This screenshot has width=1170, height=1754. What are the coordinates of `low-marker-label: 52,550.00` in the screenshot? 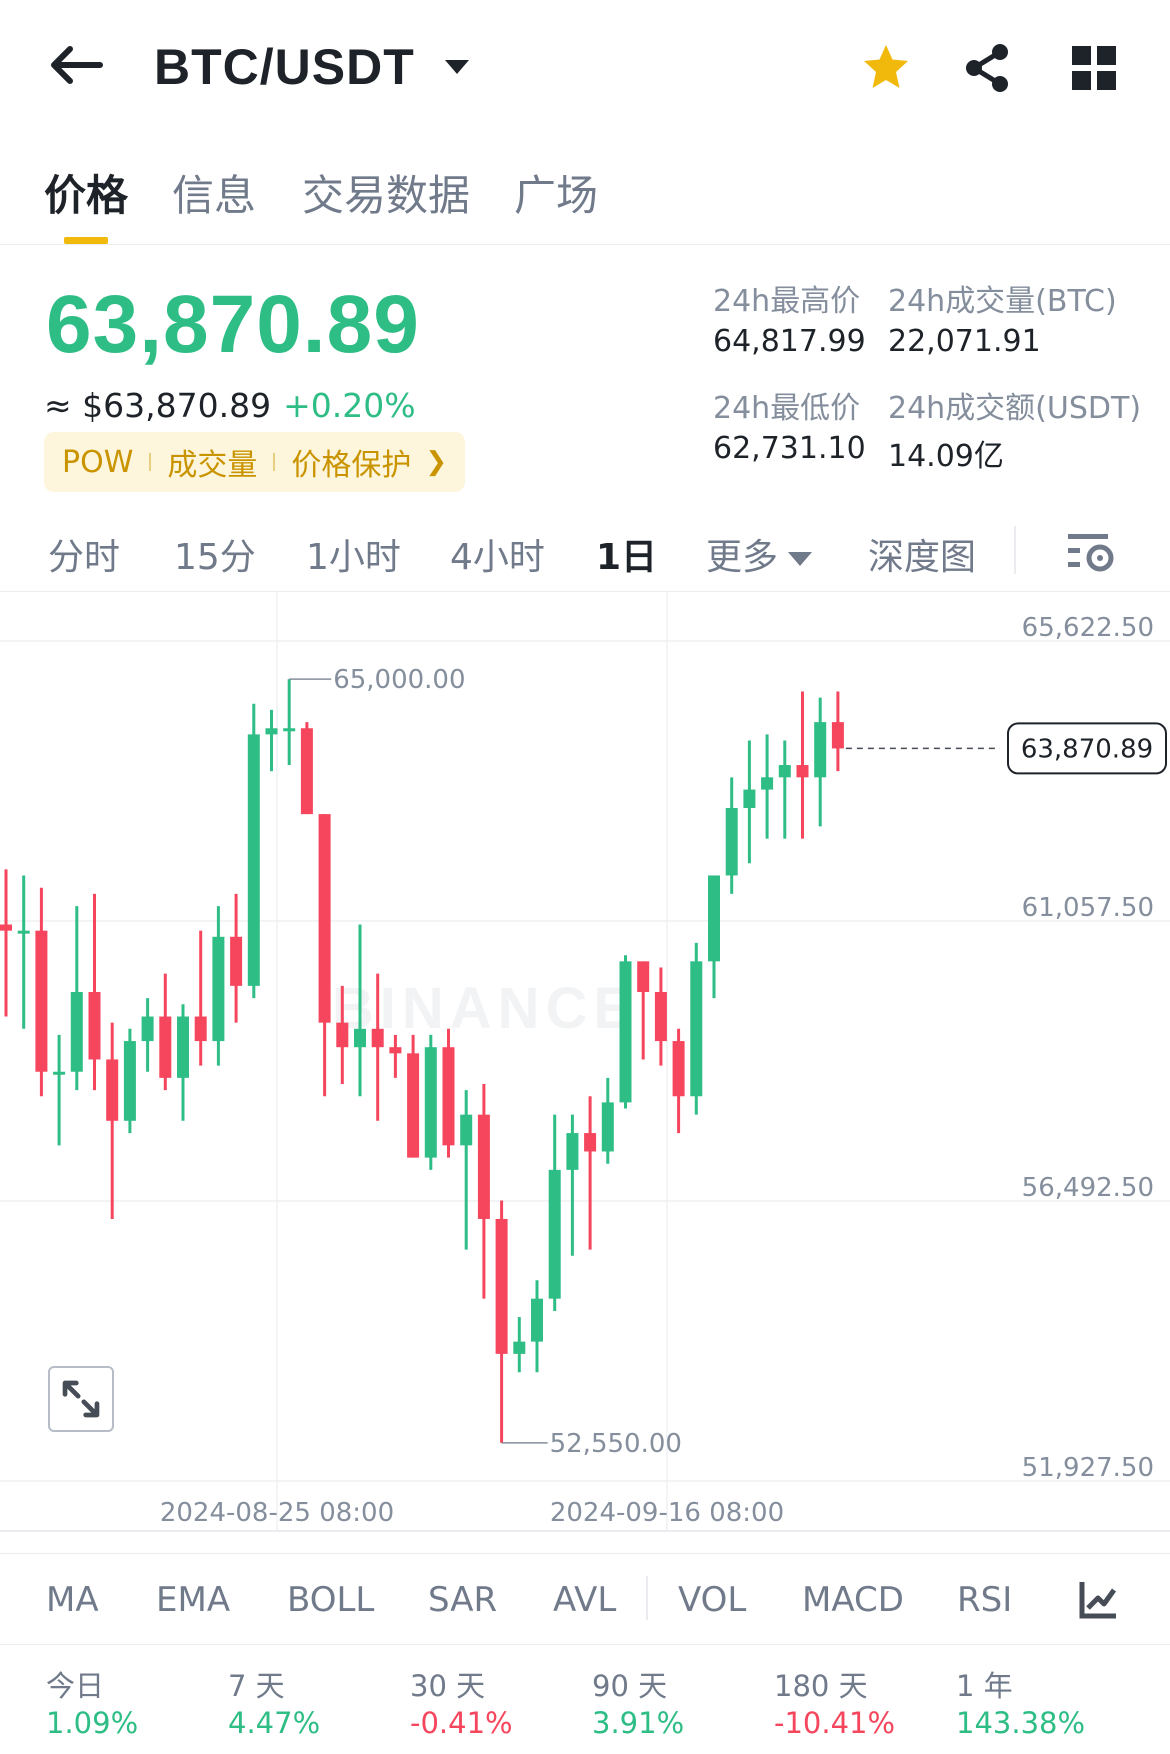 It's located at (616, 1444).